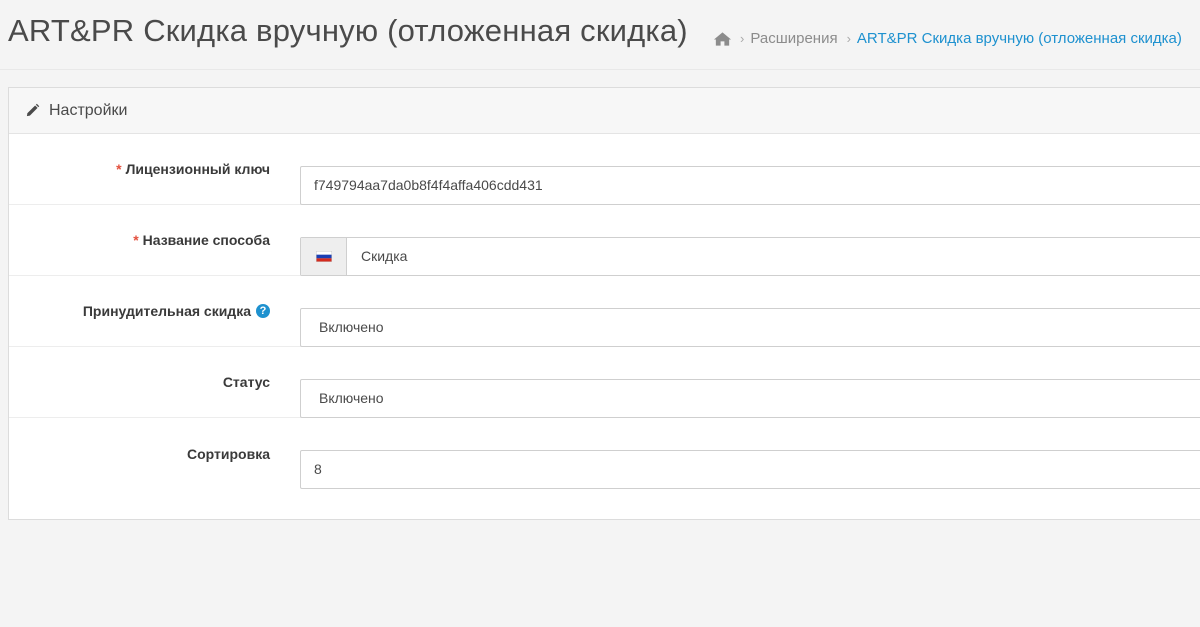  Describe the element at coordinates (377, 256) in the screenshot. I see `method-name-input: Скидка` at that location.